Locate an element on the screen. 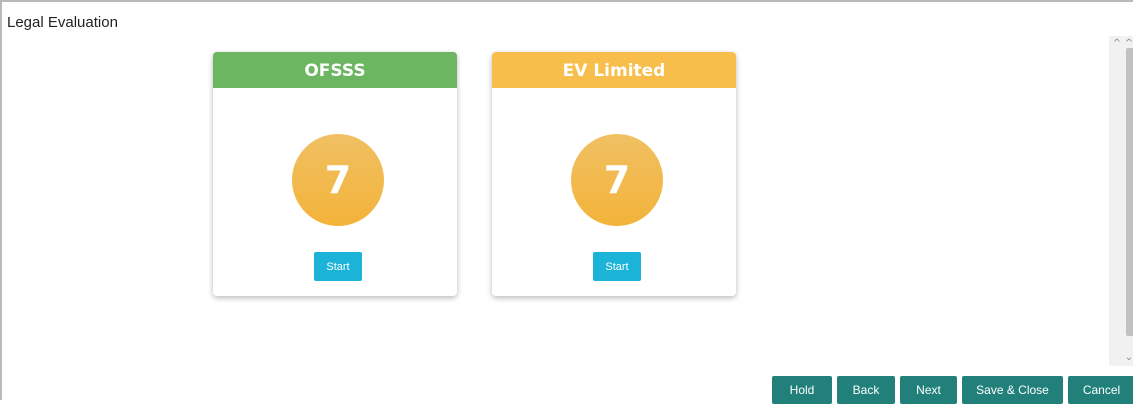 This screenshot has height=404, width=1133. card-header: EV Limited is located at coordinates (614, 70).